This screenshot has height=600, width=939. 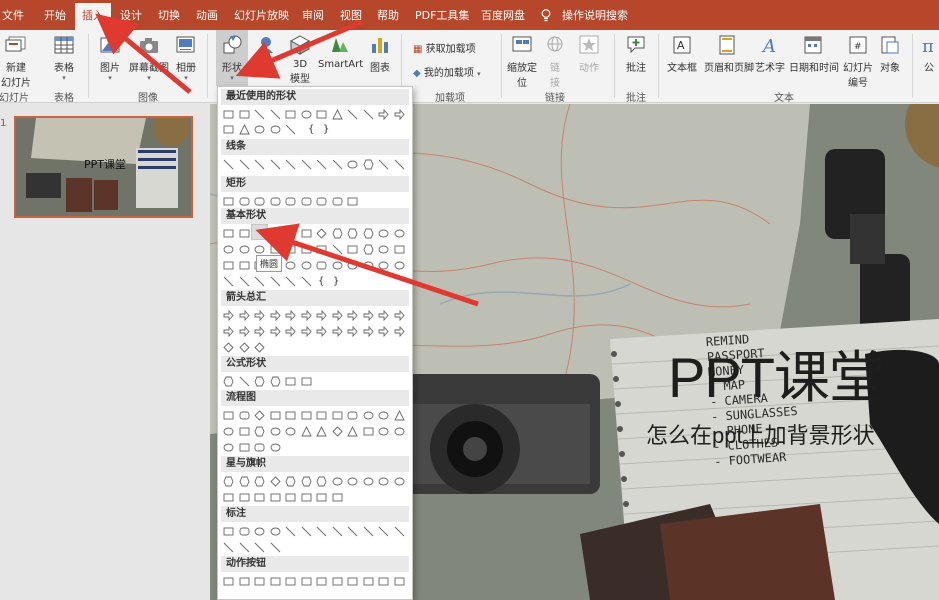 What do you see at coordinates (131, 17) in the screenshot?
I see `tab-design: 设计` at bounding box center [131, 17].